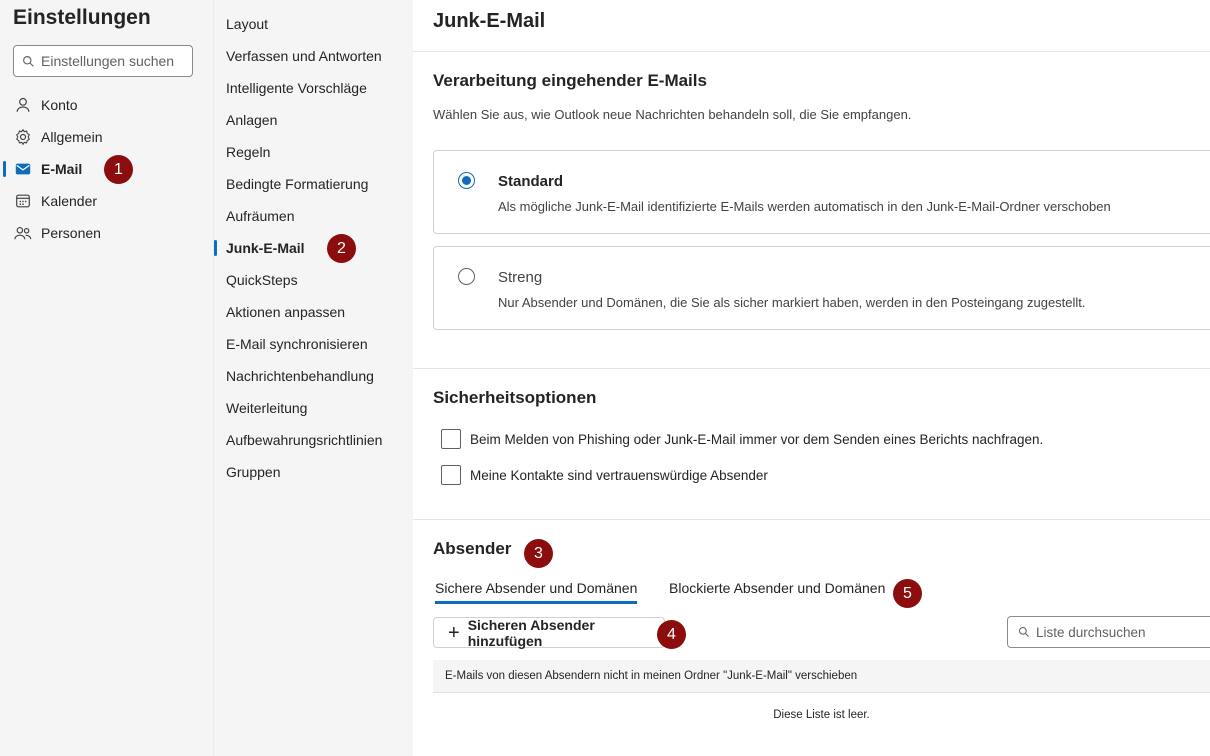 The width and height of the screenshot is (1210, 756). What do you see at coordinates (520, 277) in the screenshot?
I see `radio-title: Streng` at bounding box center [520, 277].